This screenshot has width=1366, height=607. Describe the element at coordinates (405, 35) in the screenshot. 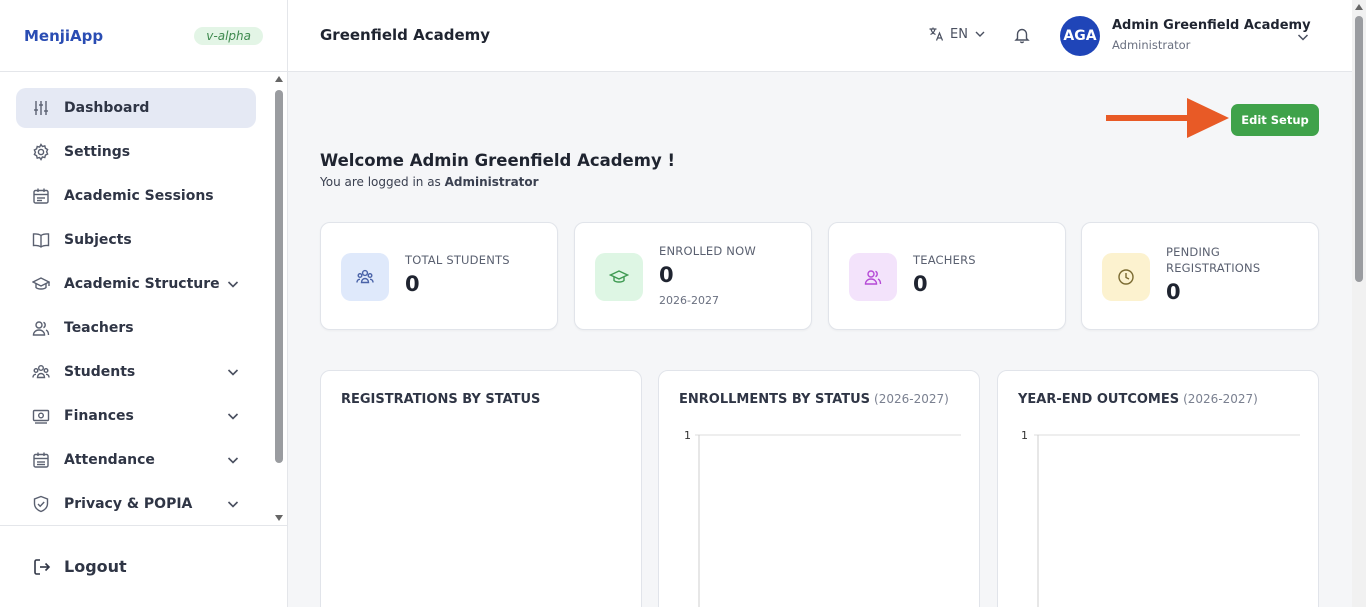

I see `page-title: Greenfield Academy` at that location.